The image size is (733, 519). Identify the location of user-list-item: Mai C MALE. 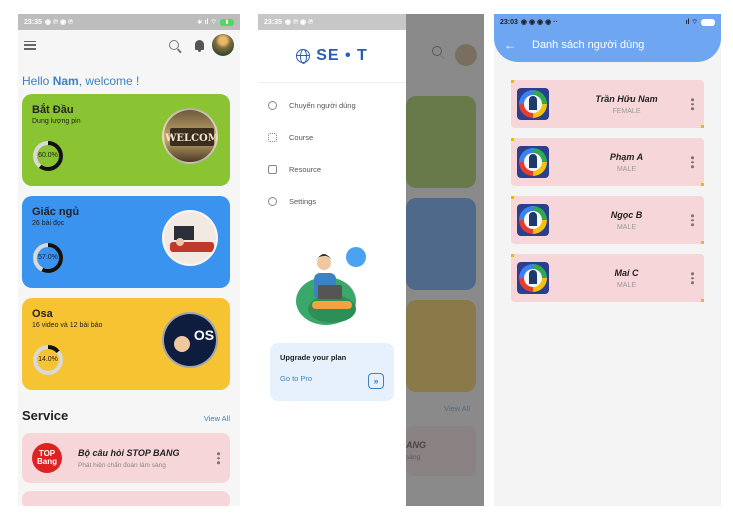
(607, 278).